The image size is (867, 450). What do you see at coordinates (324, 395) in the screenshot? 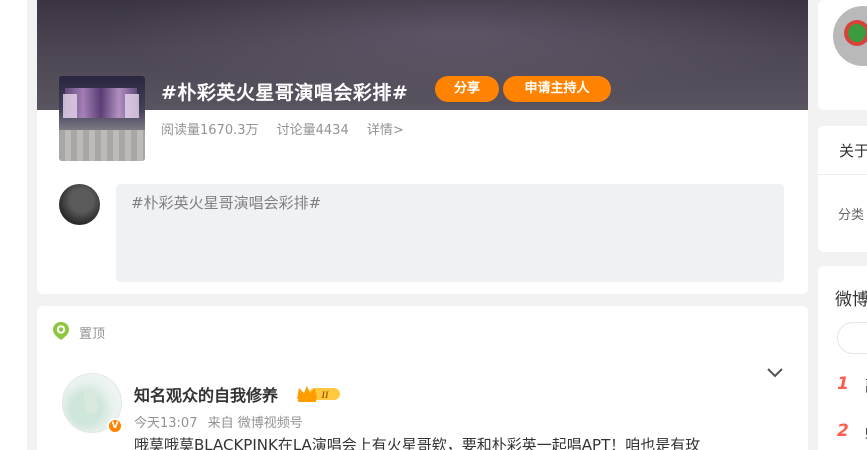
I see `vip-level: II` at bounding box center [324, 395].